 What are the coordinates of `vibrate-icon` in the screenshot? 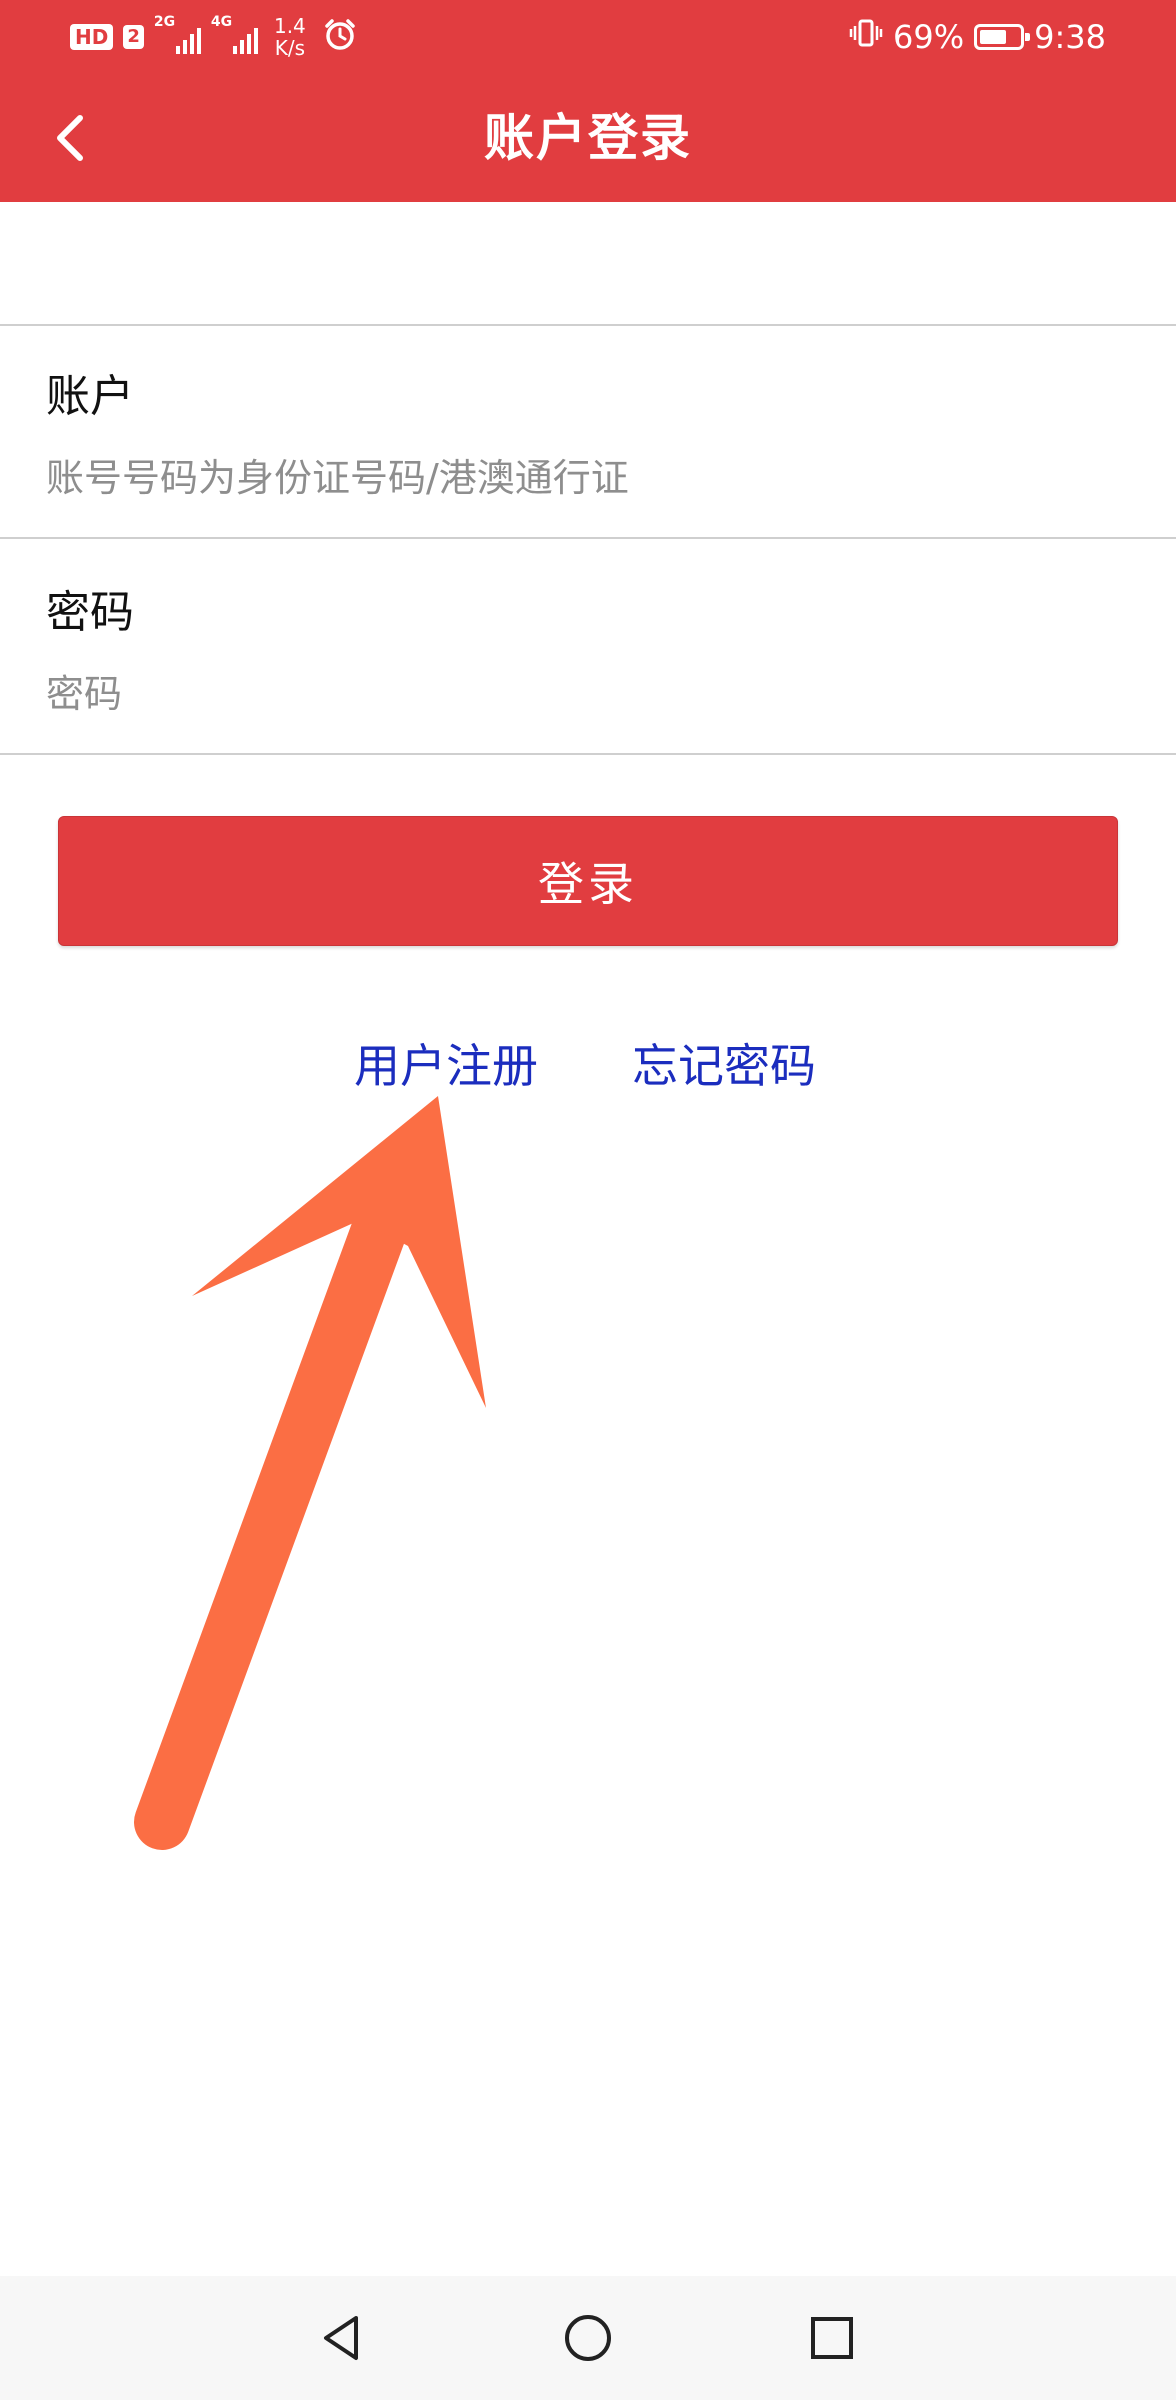 It's located at (866, 37).